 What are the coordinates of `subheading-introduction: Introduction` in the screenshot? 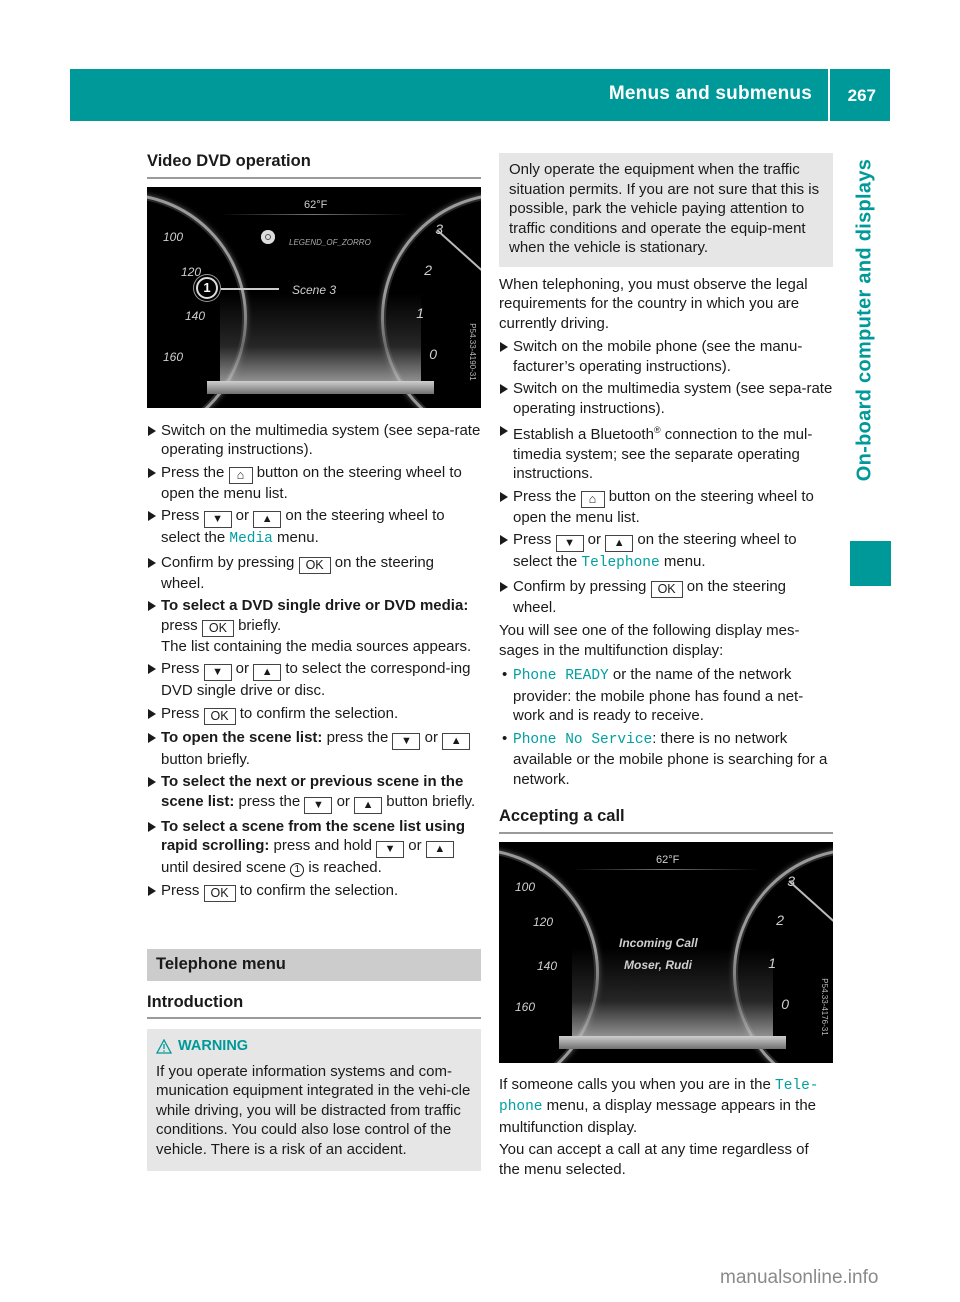 It's located at (314, 1006).